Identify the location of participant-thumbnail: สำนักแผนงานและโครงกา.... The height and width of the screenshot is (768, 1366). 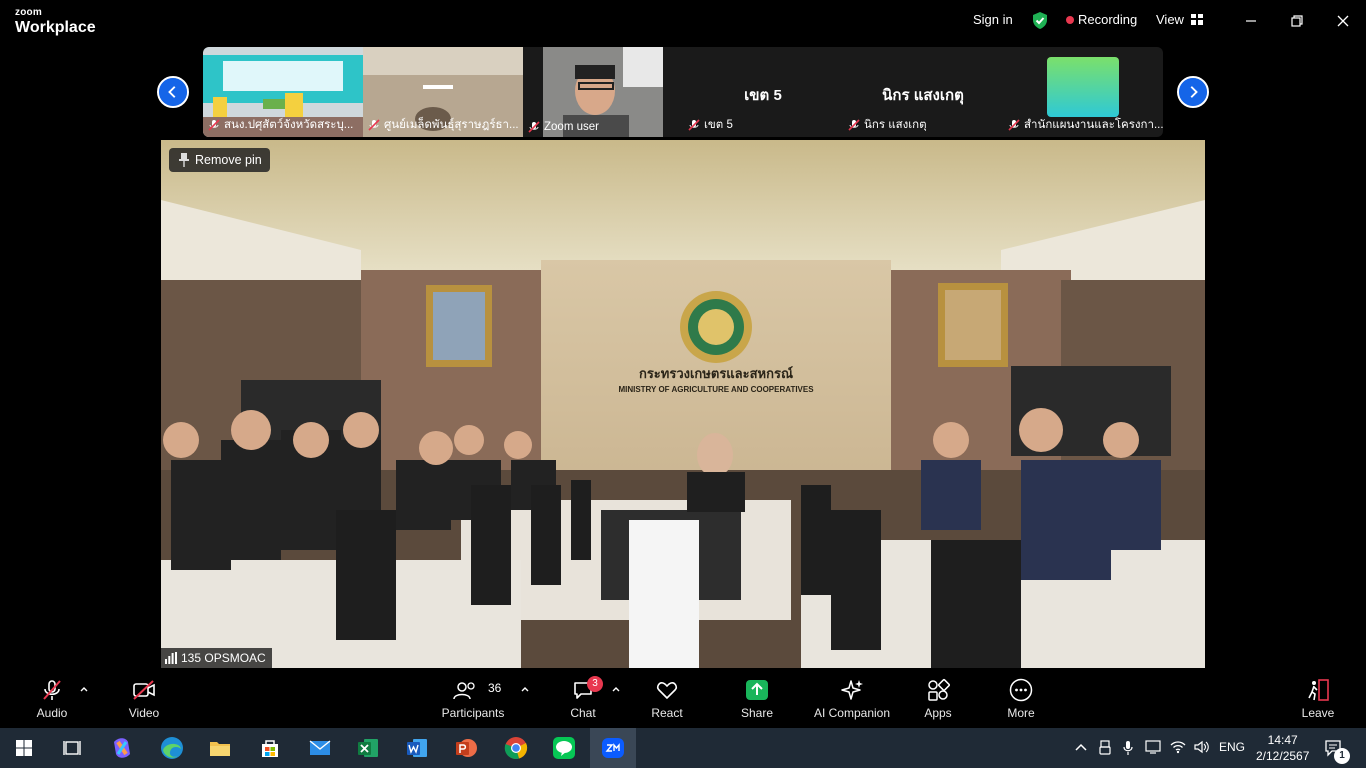
(1083, 92).